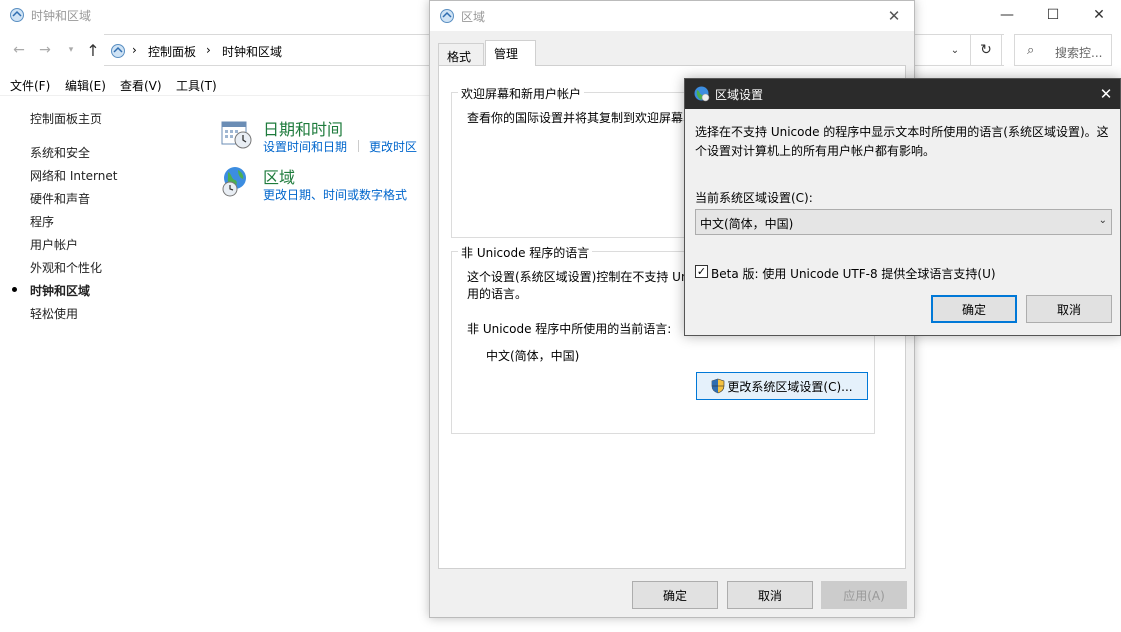  What do you see at coordinates (85, 85) in the screenshot?
I see `menu-edit: 编辑(E)` at bounding box center [85, 85].